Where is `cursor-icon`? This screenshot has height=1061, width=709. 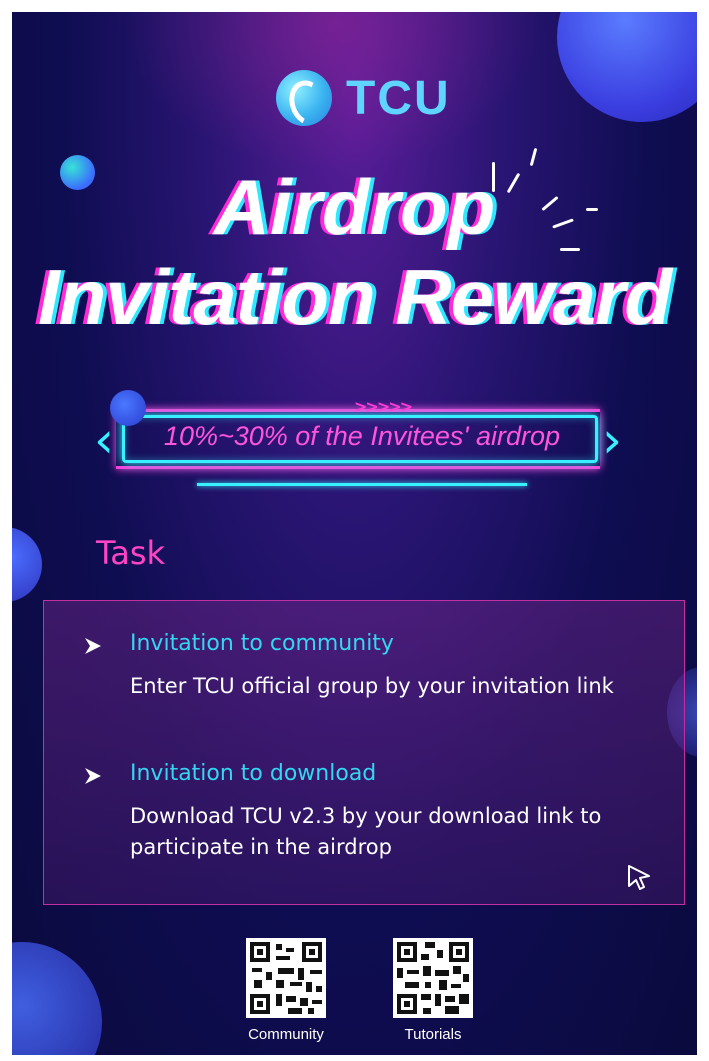
cursor-icon is located at coordinates (639, 877).